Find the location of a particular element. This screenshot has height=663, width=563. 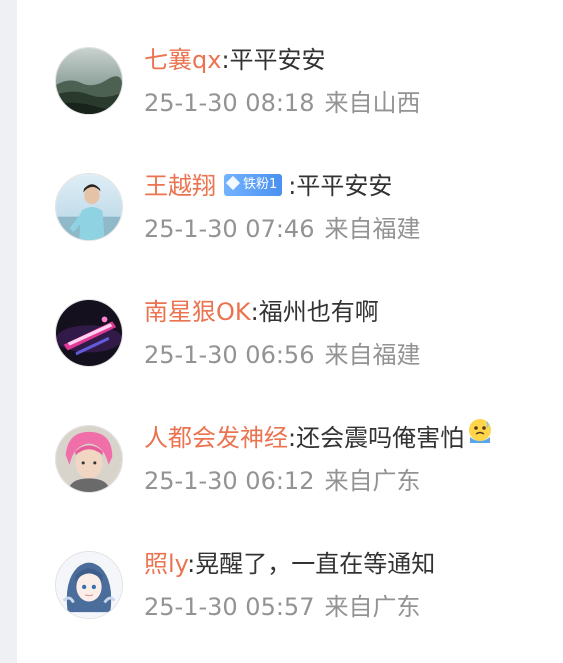

comment-time: 25-1-30 06:12 is located at coordinates (229, 481).